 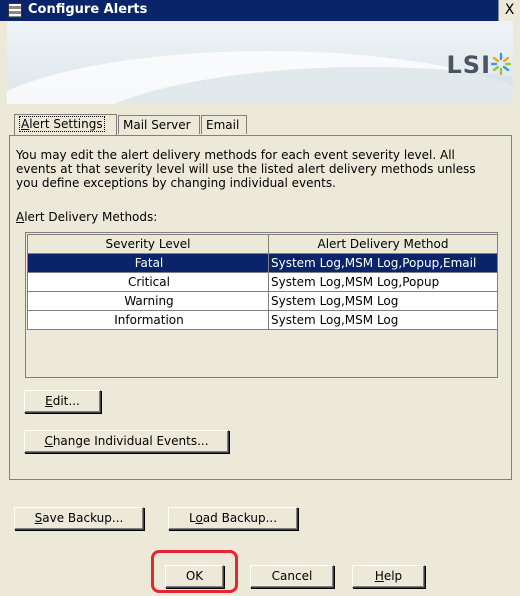 I want to click on table-row: Critical System Log,MSM Log,Popup, so click(x=262, y=282).